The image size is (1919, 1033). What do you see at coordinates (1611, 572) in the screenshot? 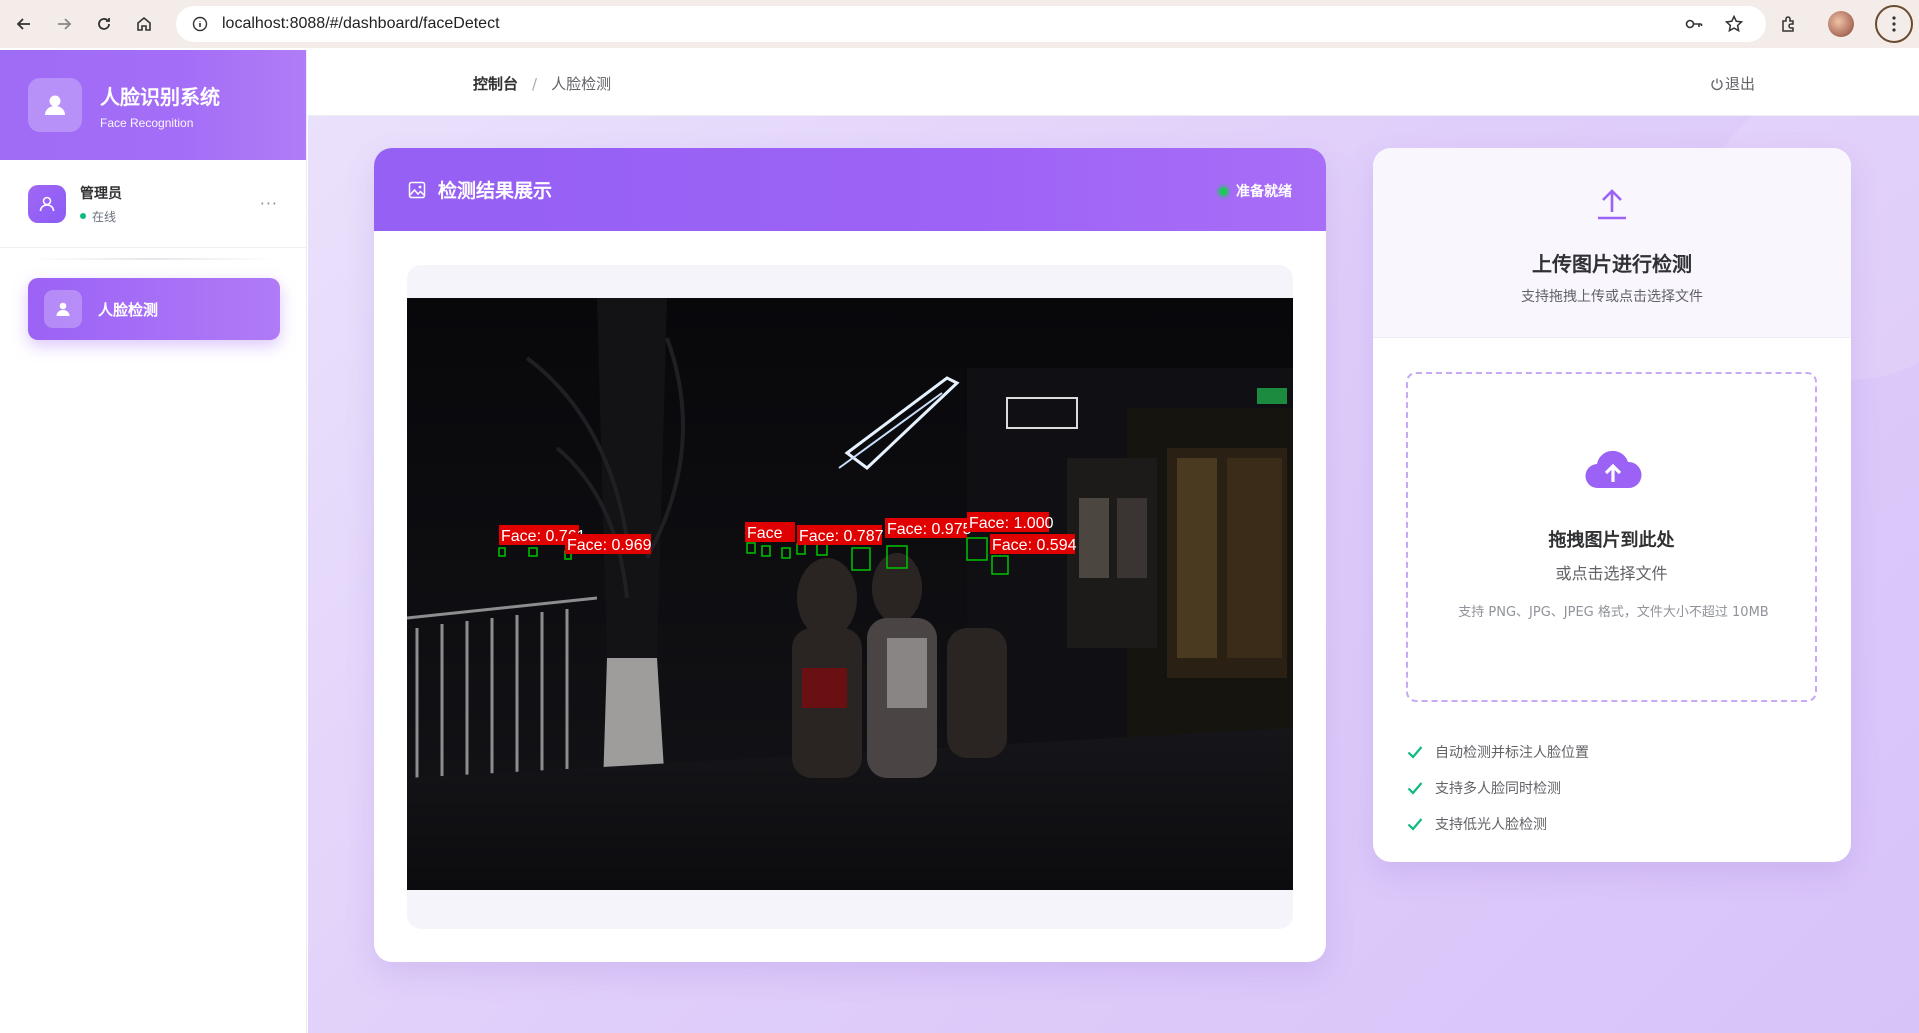
I see `drop-subtitle: 或点击选择文件` at bounding box center [1611, 572].